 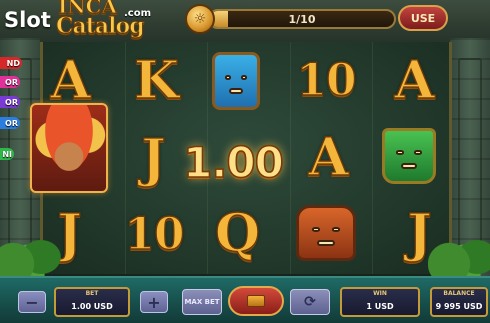 I want to click on logo-slot-text: Slot, so click(x=27, y=20).